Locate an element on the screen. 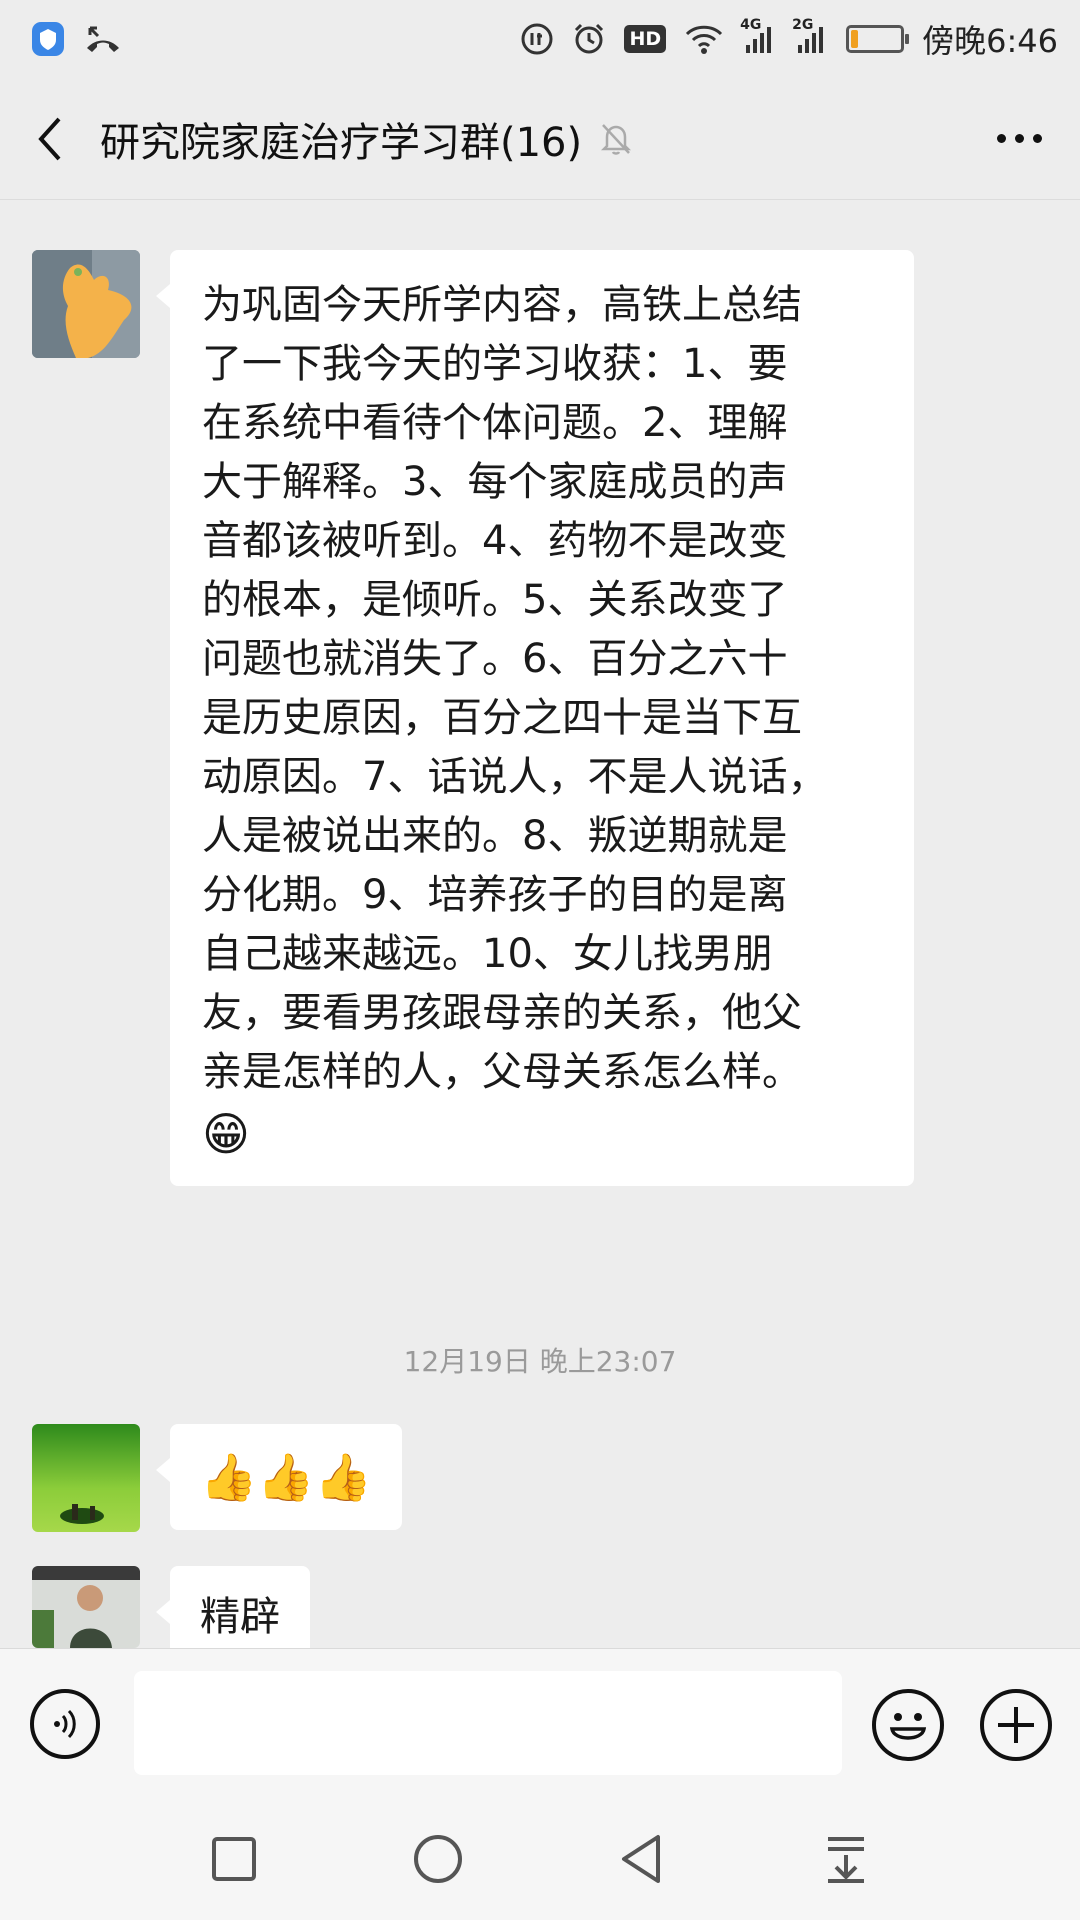 The width and height of the screenshot is (1080, 1920). voice-icon is located at coordinates (65, 1724).